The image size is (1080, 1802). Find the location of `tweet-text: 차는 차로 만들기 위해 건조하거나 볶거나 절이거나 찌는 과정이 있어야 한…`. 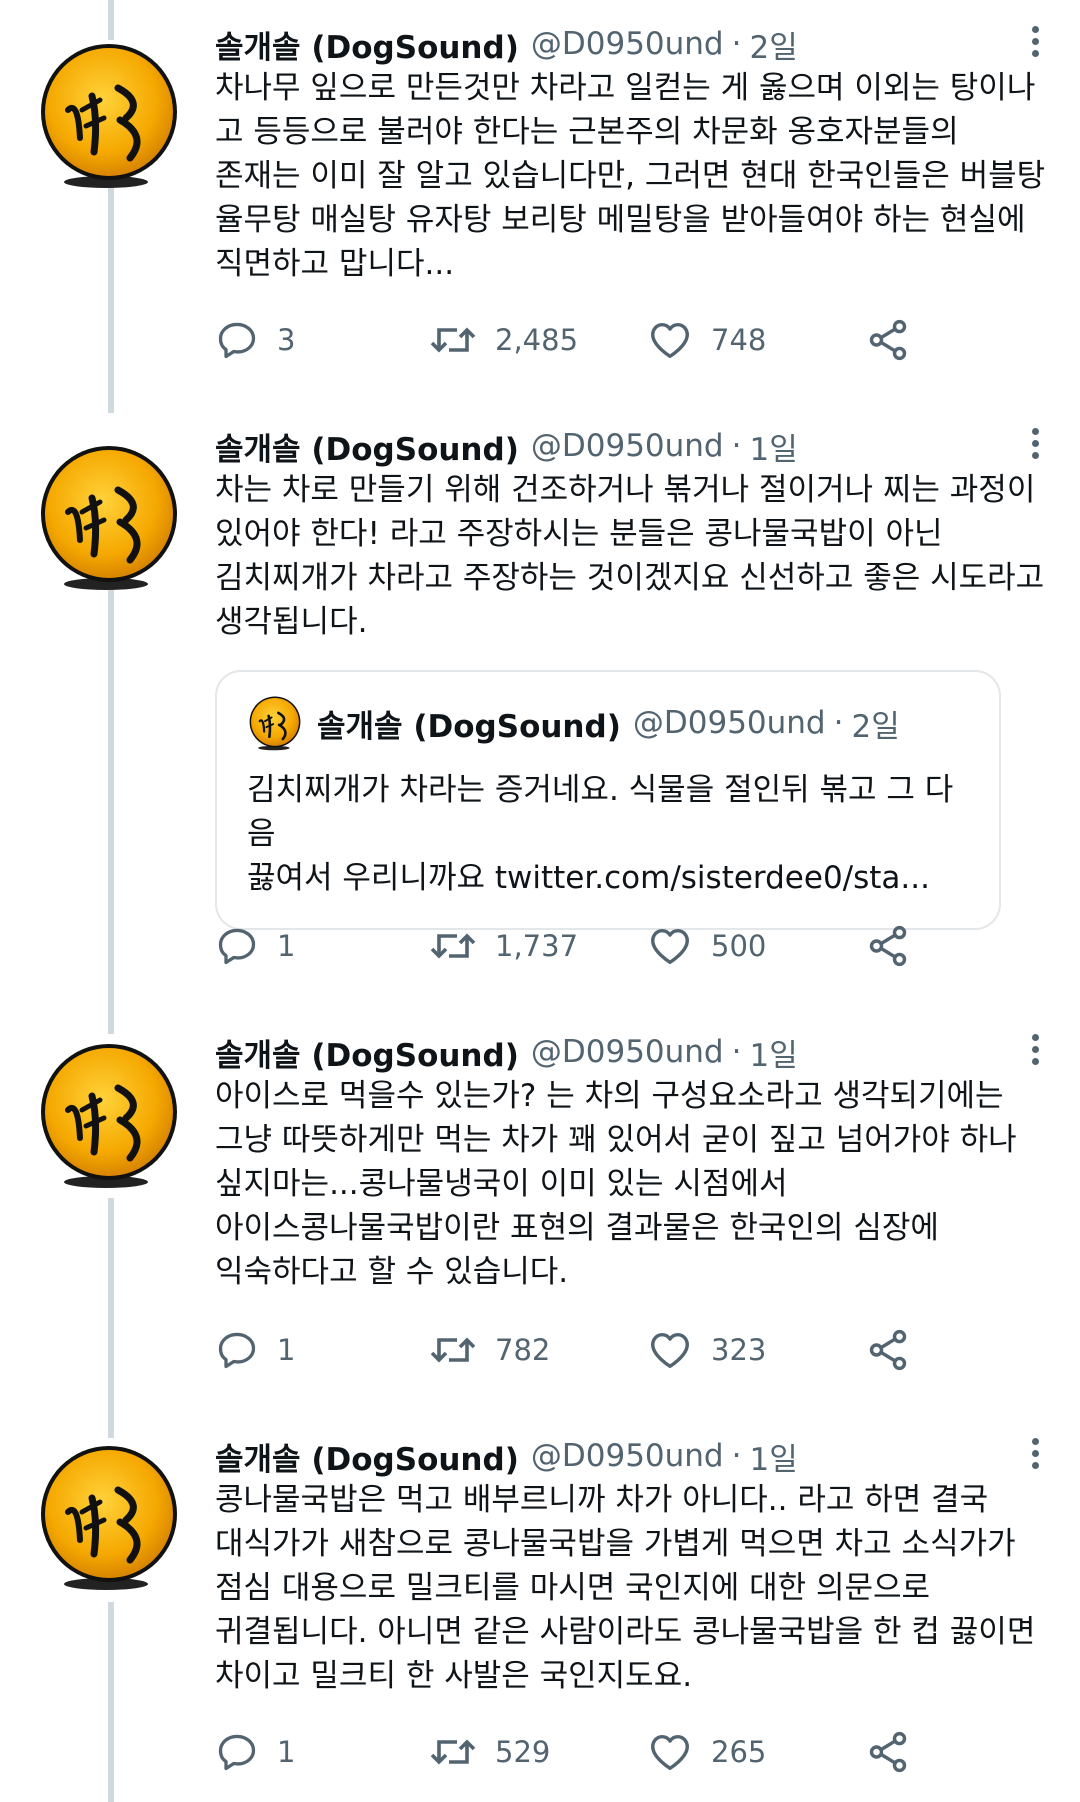

tweet-text: 차는 차로 만들기 위해 건조하거나 볶거나 절이거나 찌는 과정이 있어야 한… is located at coordinates (630, 556).